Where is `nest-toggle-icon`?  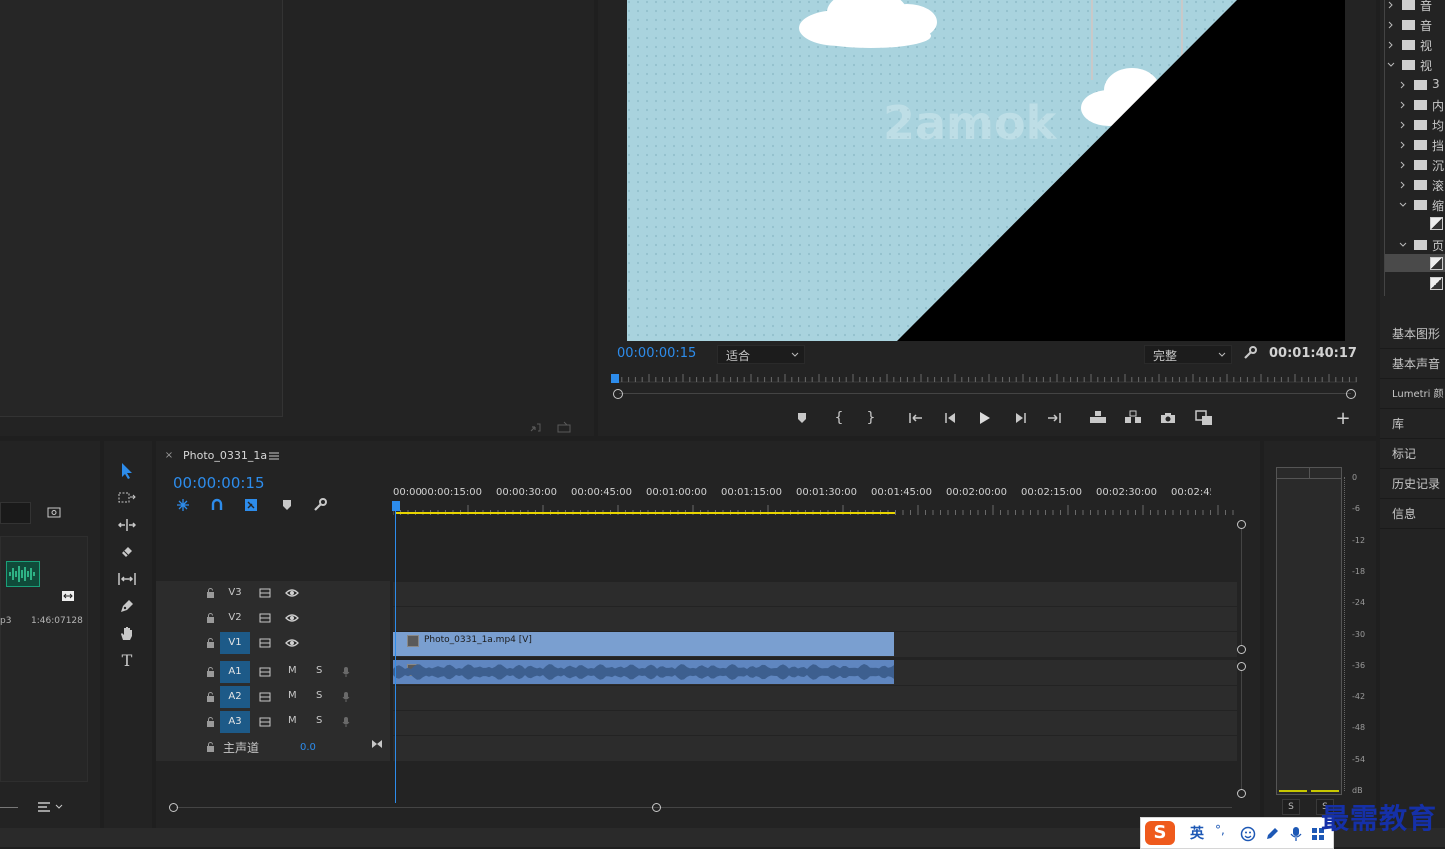 nest-toggle-icon is located at coordinates (183, 505).